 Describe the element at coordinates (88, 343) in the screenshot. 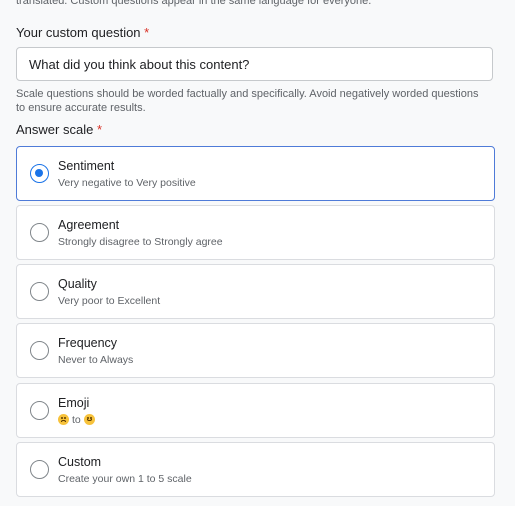

I see `option-title: Frequency` at that location.